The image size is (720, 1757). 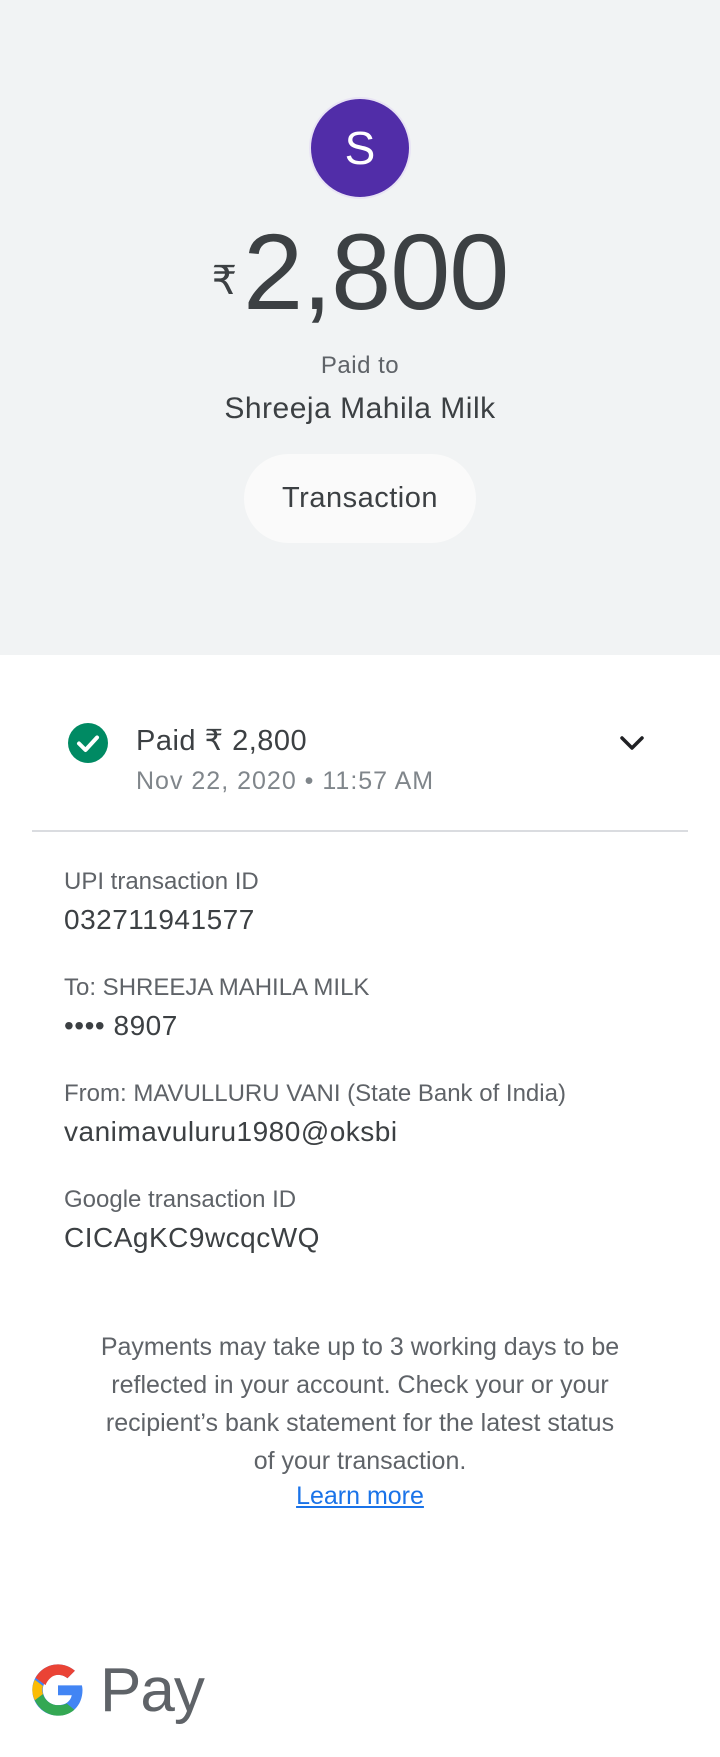 I want to click on google-pay-logo: Pay, so click(x=117, y=1690).